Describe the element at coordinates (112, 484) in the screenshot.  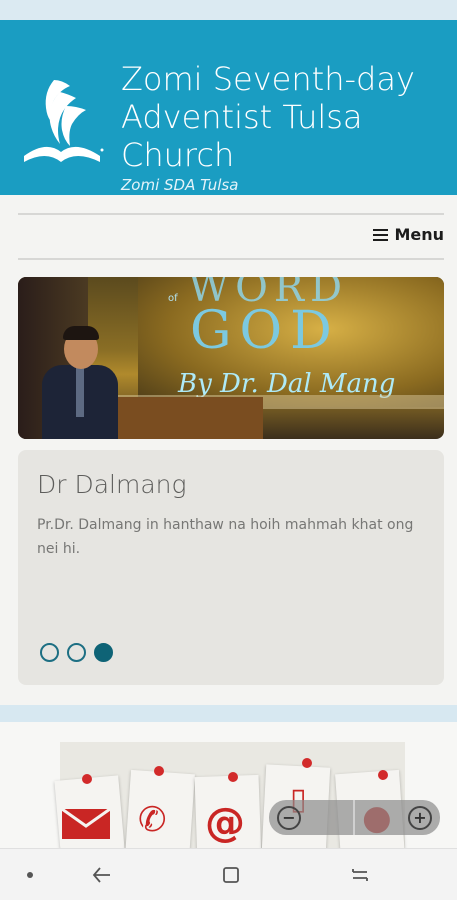
I see `slide-title: Dr Dalmang` at that location.